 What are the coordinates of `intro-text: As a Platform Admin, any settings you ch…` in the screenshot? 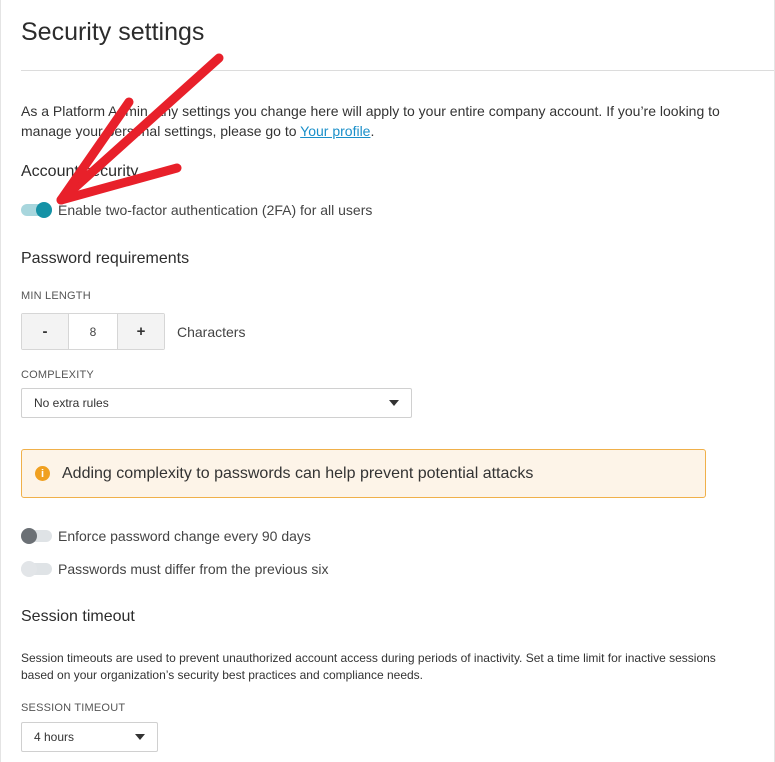 It's located at (371, 121).